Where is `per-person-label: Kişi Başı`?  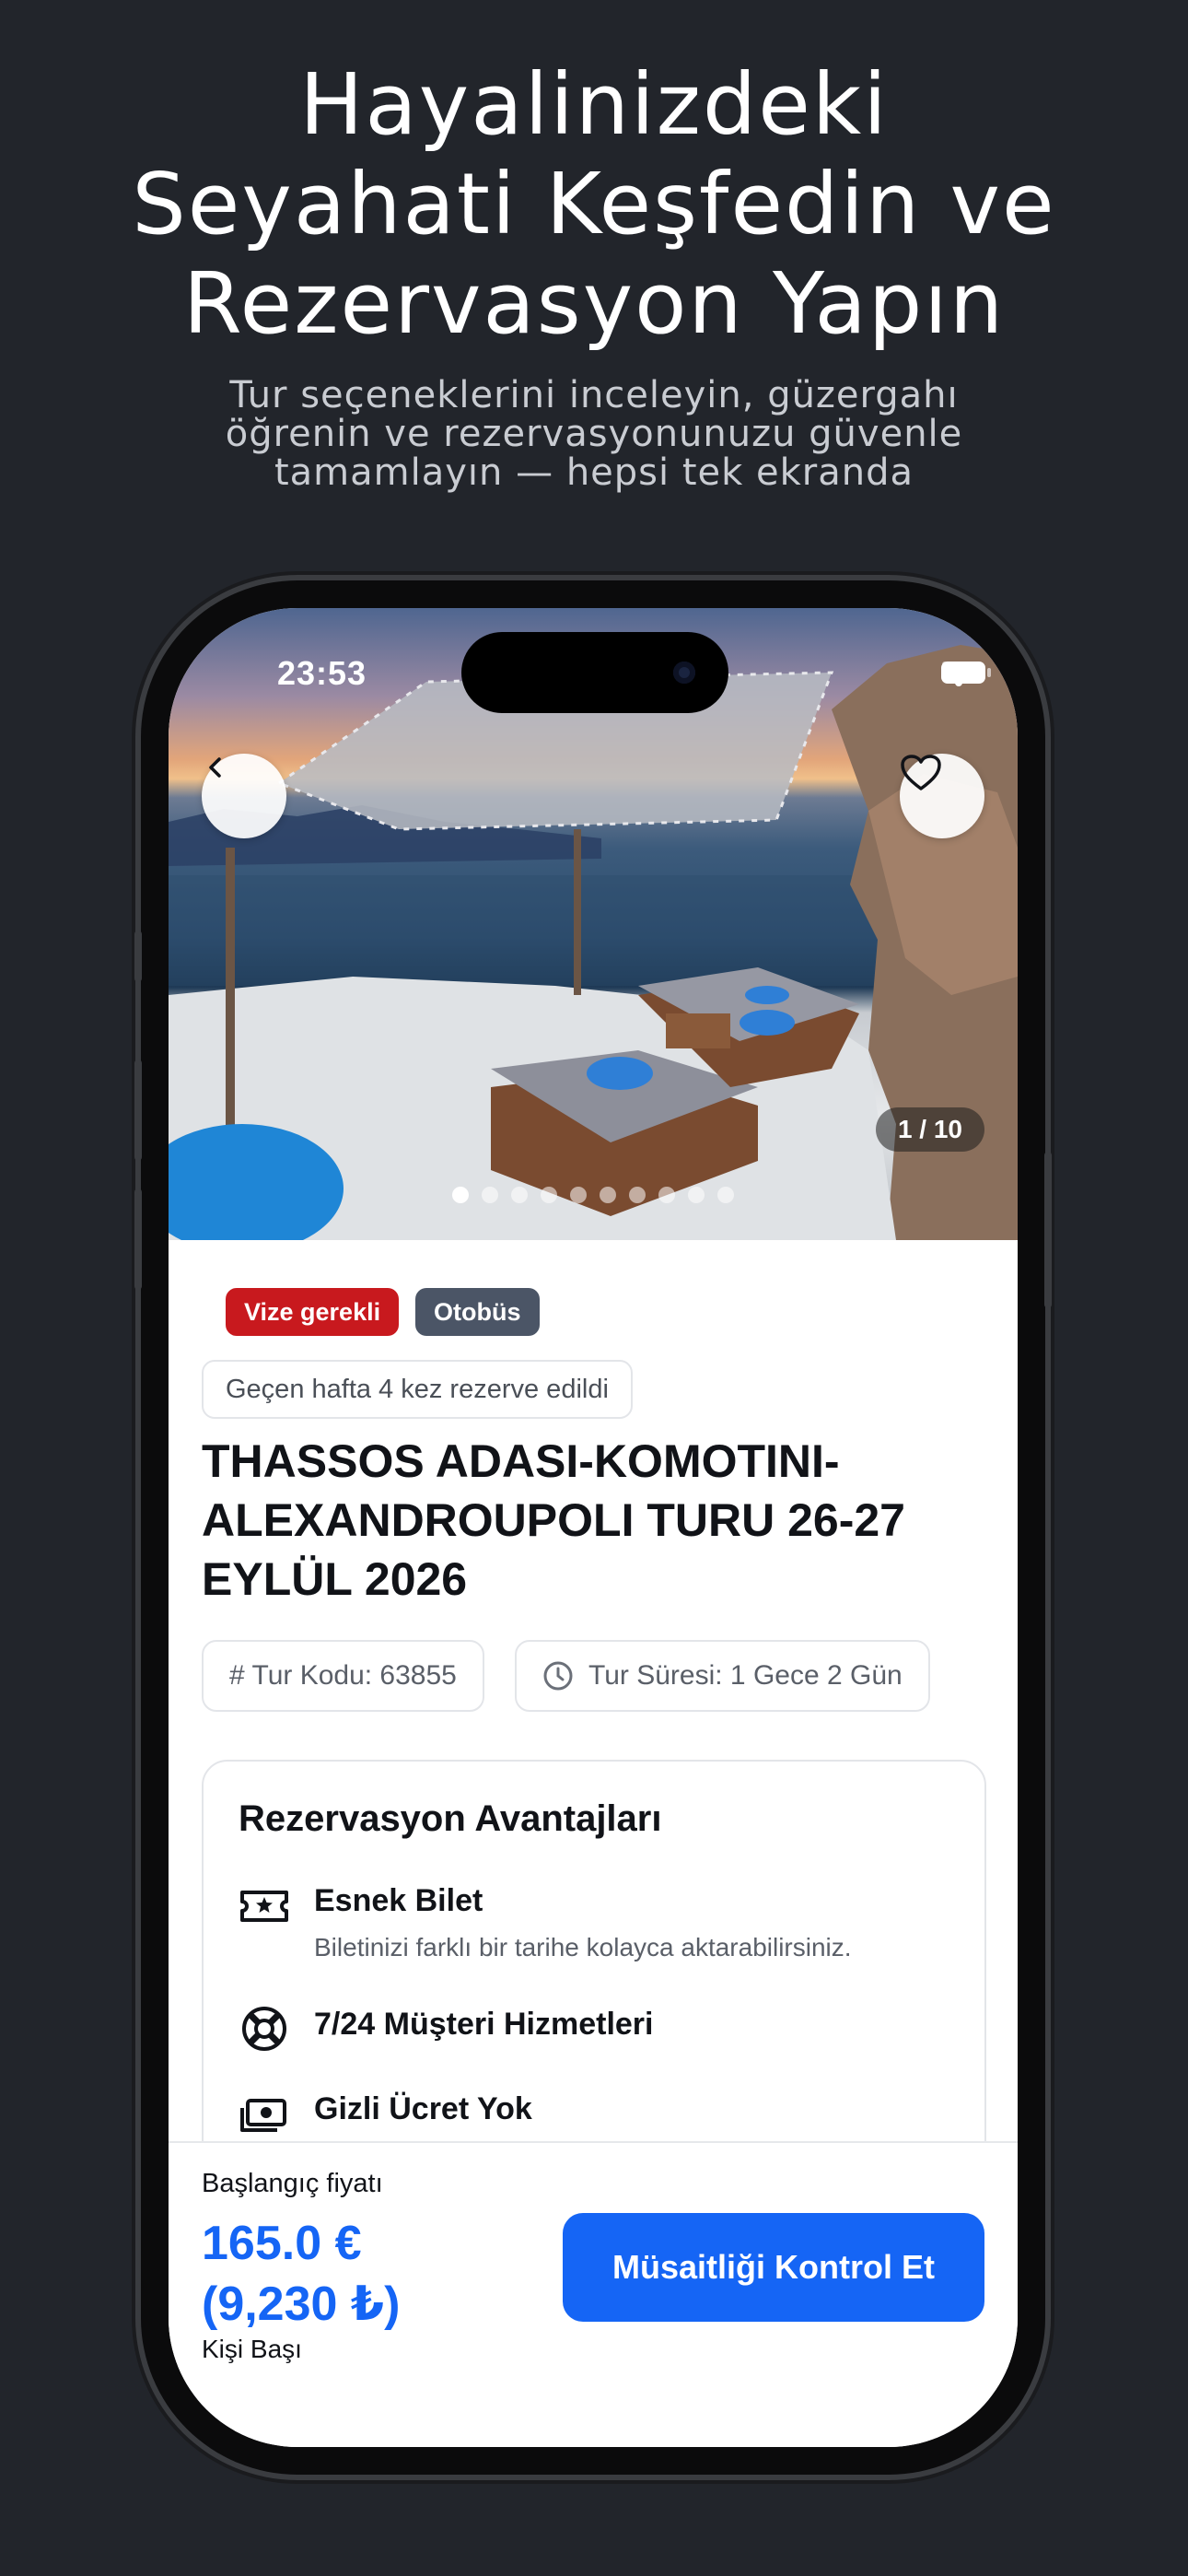 per-person-label: Kişi Başı is located at coordinates (252, 2349).